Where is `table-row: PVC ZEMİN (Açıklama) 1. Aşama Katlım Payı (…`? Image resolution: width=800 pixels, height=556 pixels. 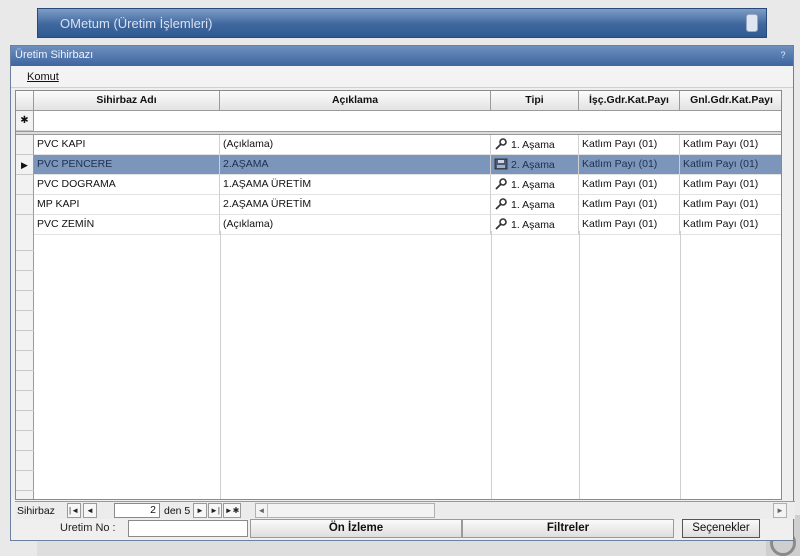 table-row: PVC ZEMİN (Açıklama) 1. Aşama Katlım Payı (… is located at coordinates (398, 225).